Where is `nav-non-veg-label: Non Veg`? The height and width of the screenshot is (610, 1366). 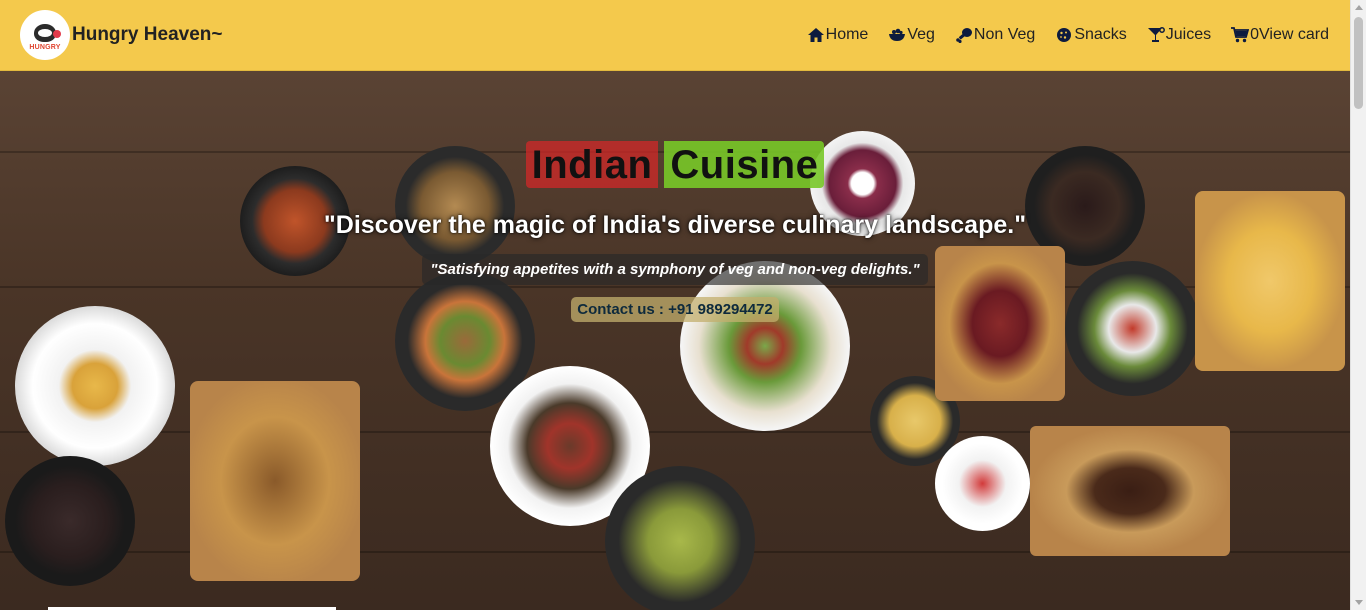
nav-non-veg-label: Non Veg is located at coordinates (1004, 34).